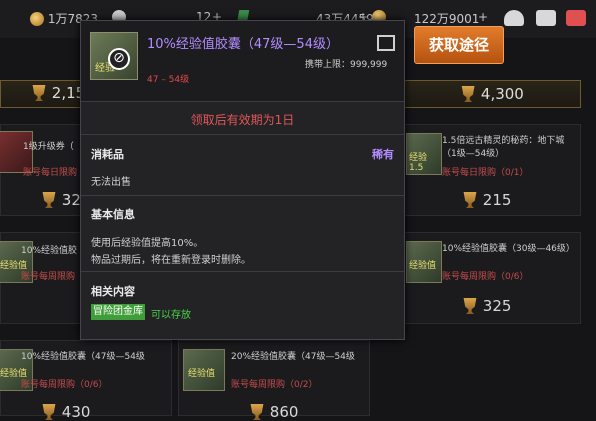 The width and height of the screenshot is (596, 421). I want to click on item-title: 1级升级券（, so click(48, 147).